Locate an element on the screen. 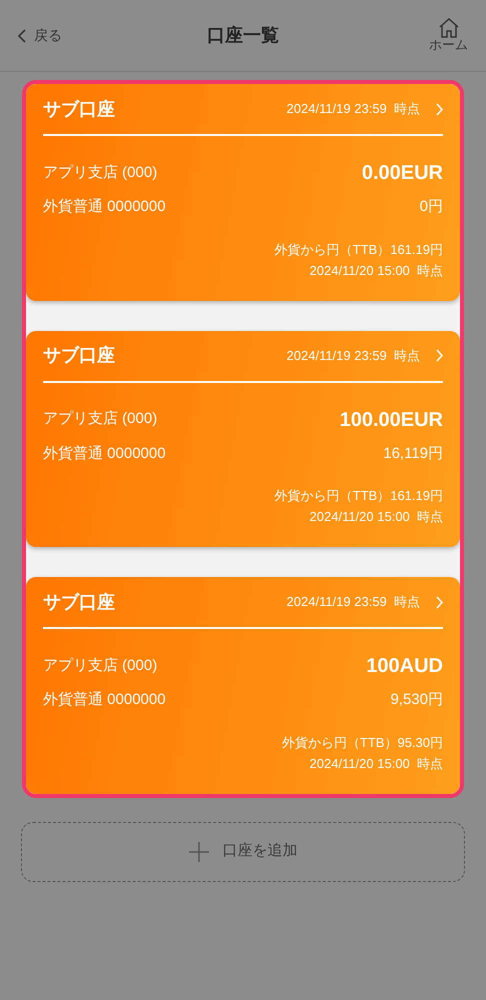  yen-value: 0円 is located at coordinates (431, 207).